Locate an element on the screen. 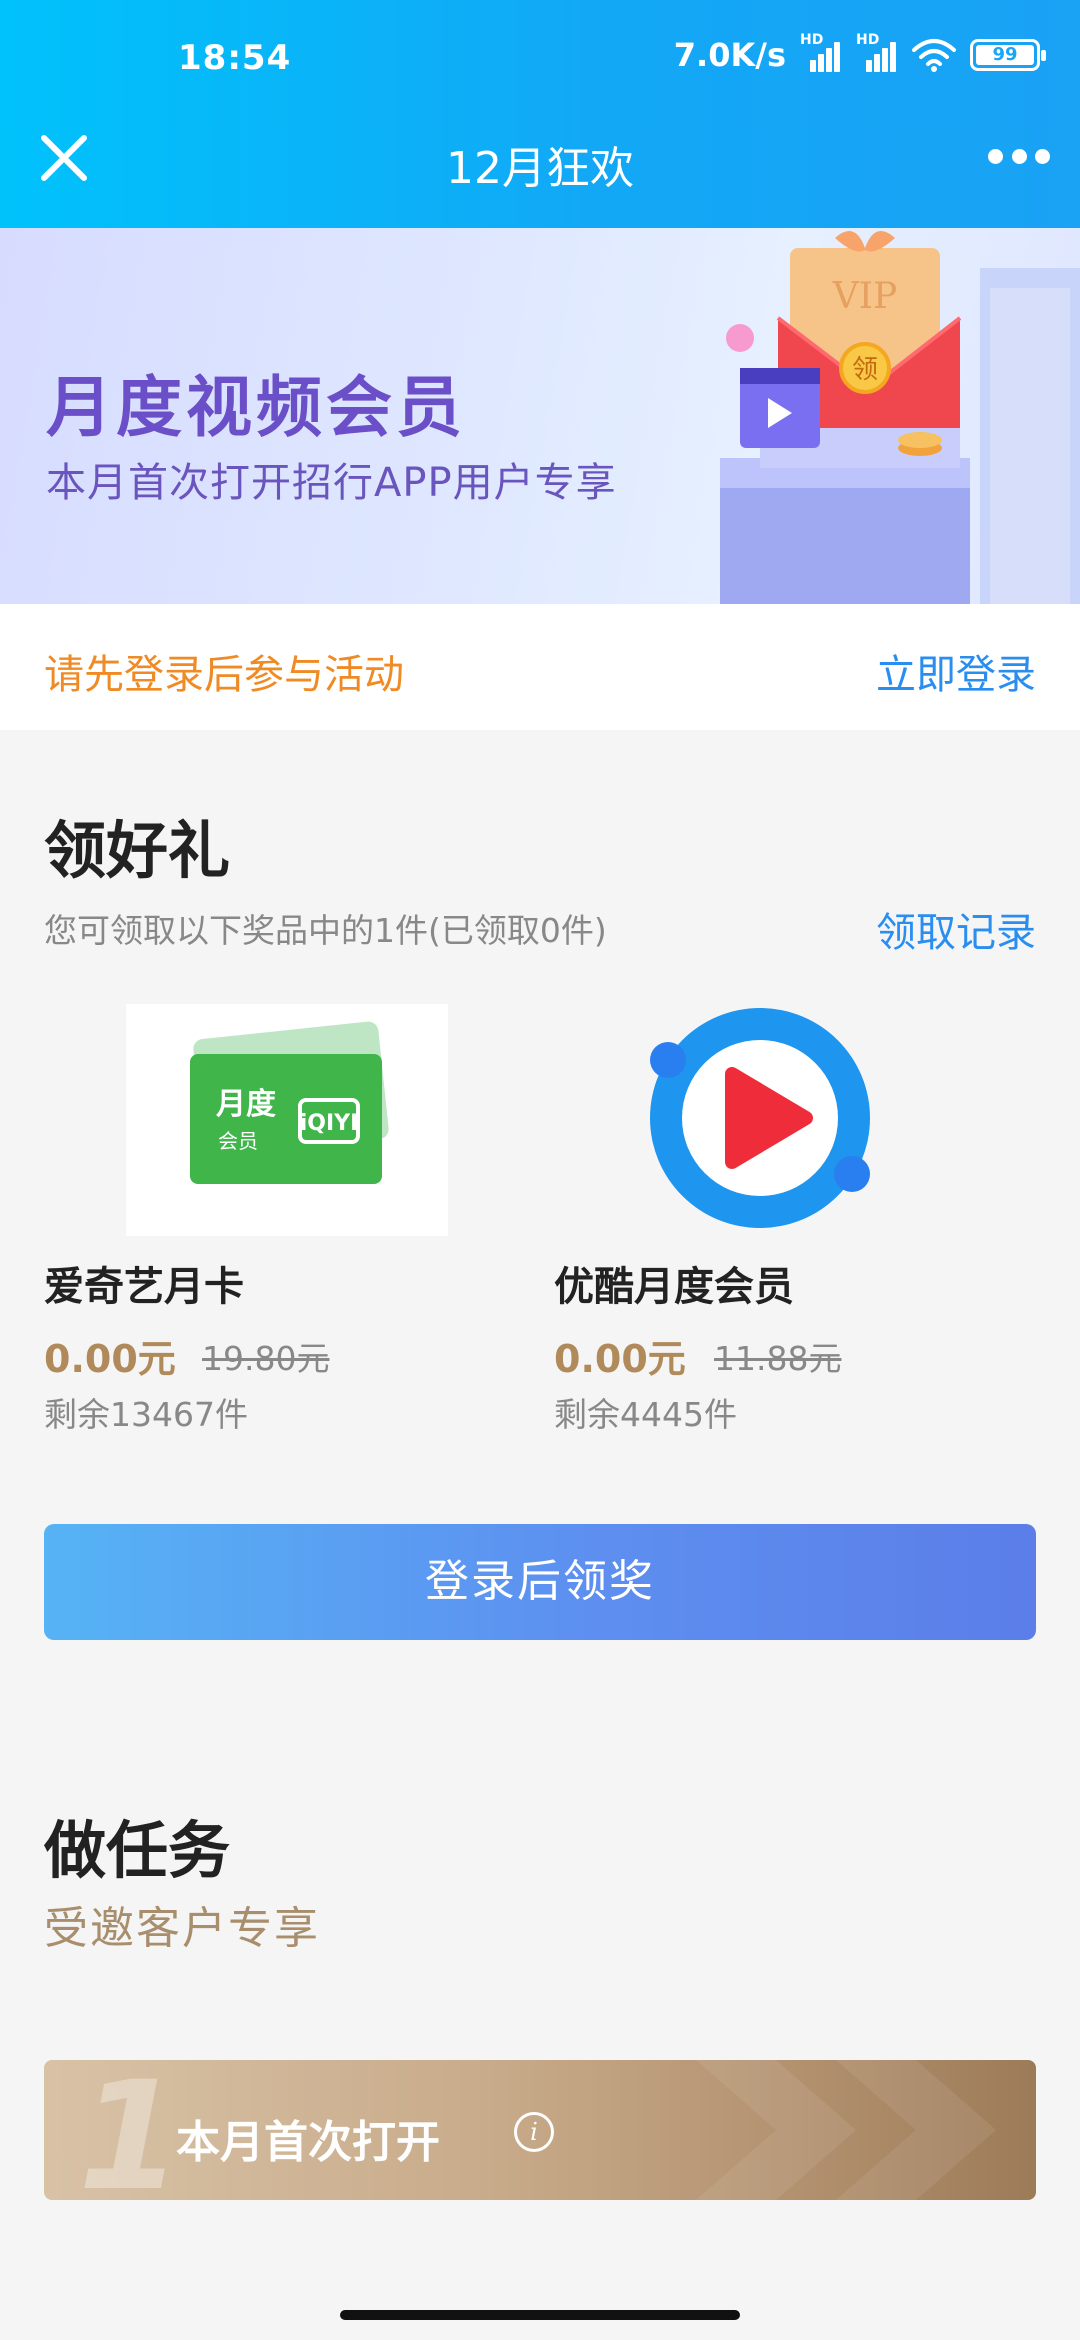  prize-name: 爱奇艺月卡 is located at coordinates (144, 1287).